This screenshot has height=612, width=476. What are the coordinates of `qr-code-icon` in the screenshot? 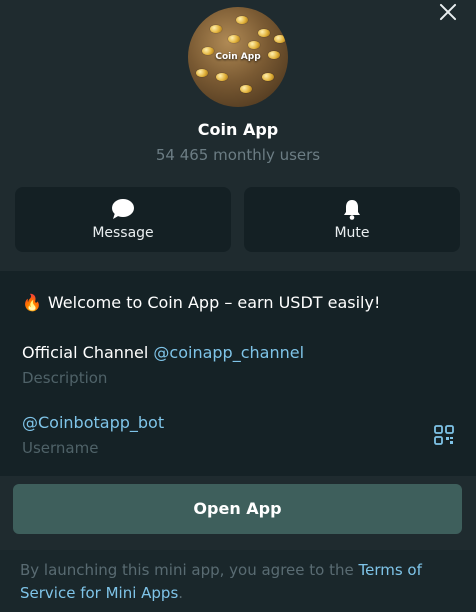 It's located at (444, 435).